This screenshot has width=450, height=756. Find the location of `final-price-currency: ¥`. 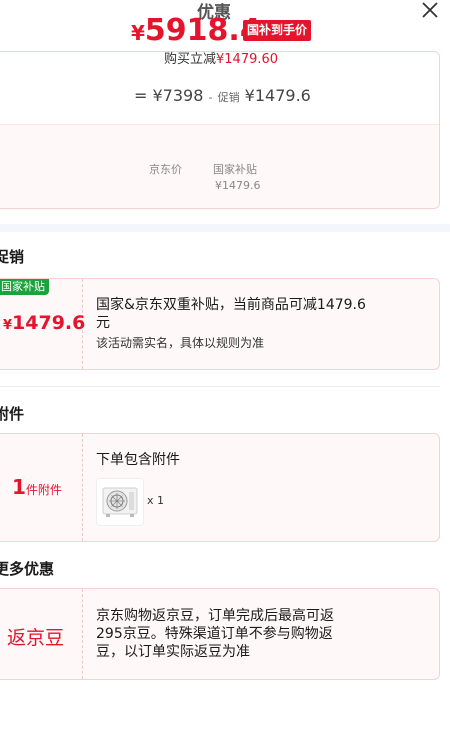

final-price-currency: ¥ is located at coordinates (138, 33).